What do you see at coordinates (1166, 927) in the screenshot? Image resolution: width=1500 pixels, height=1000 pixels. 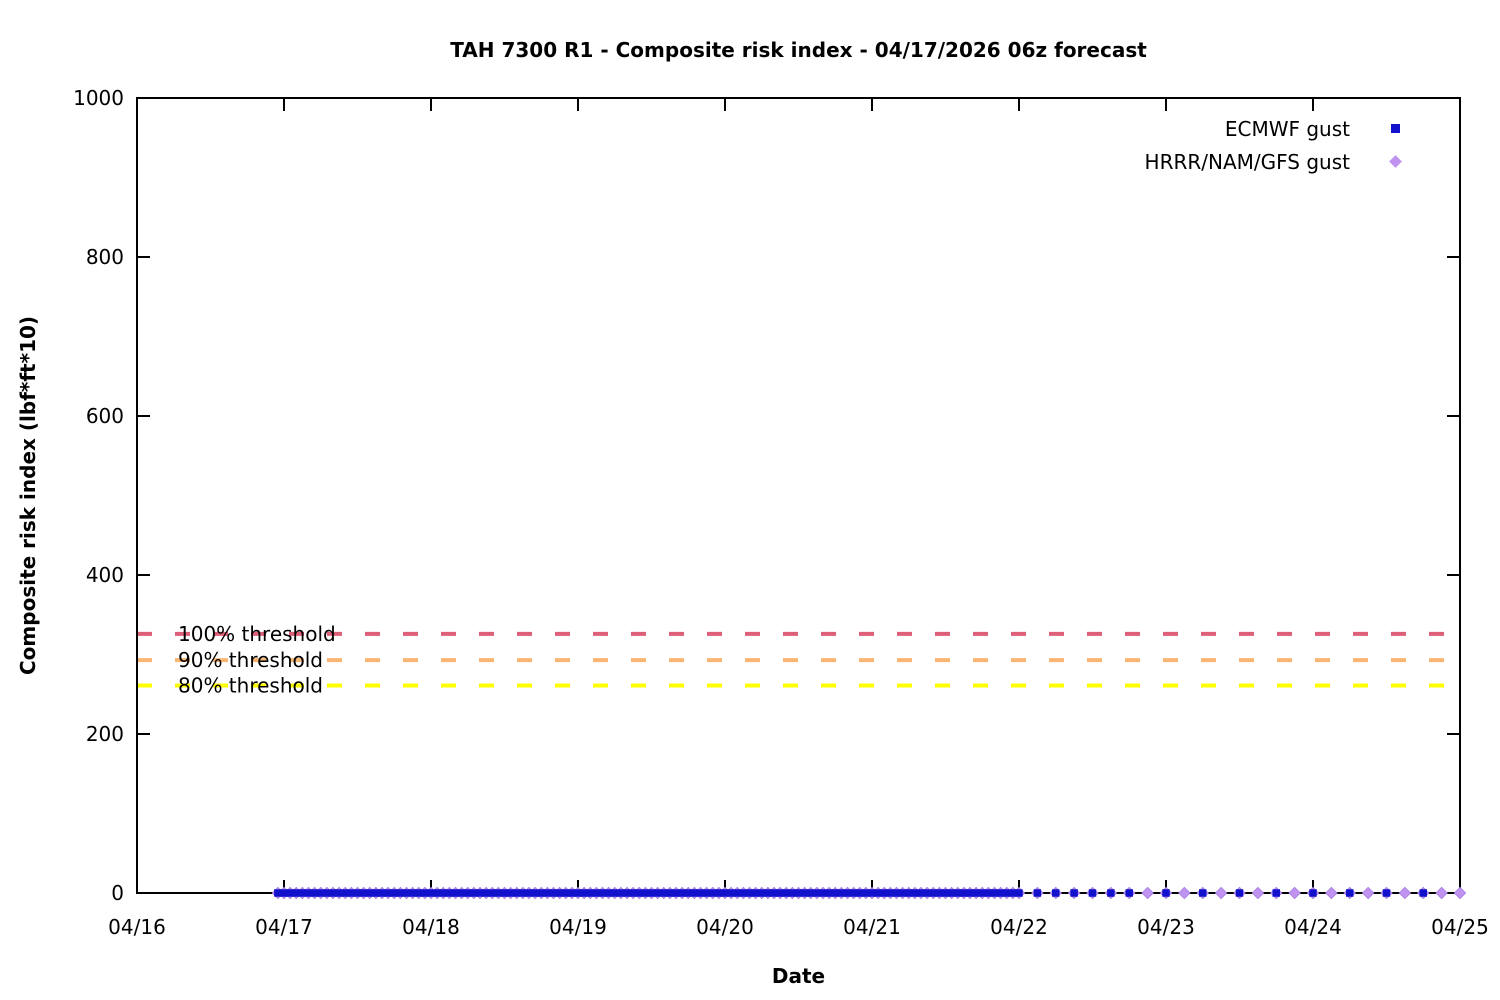 I see `x-tick-label: 04/23` at bounding box center [1166, 927].